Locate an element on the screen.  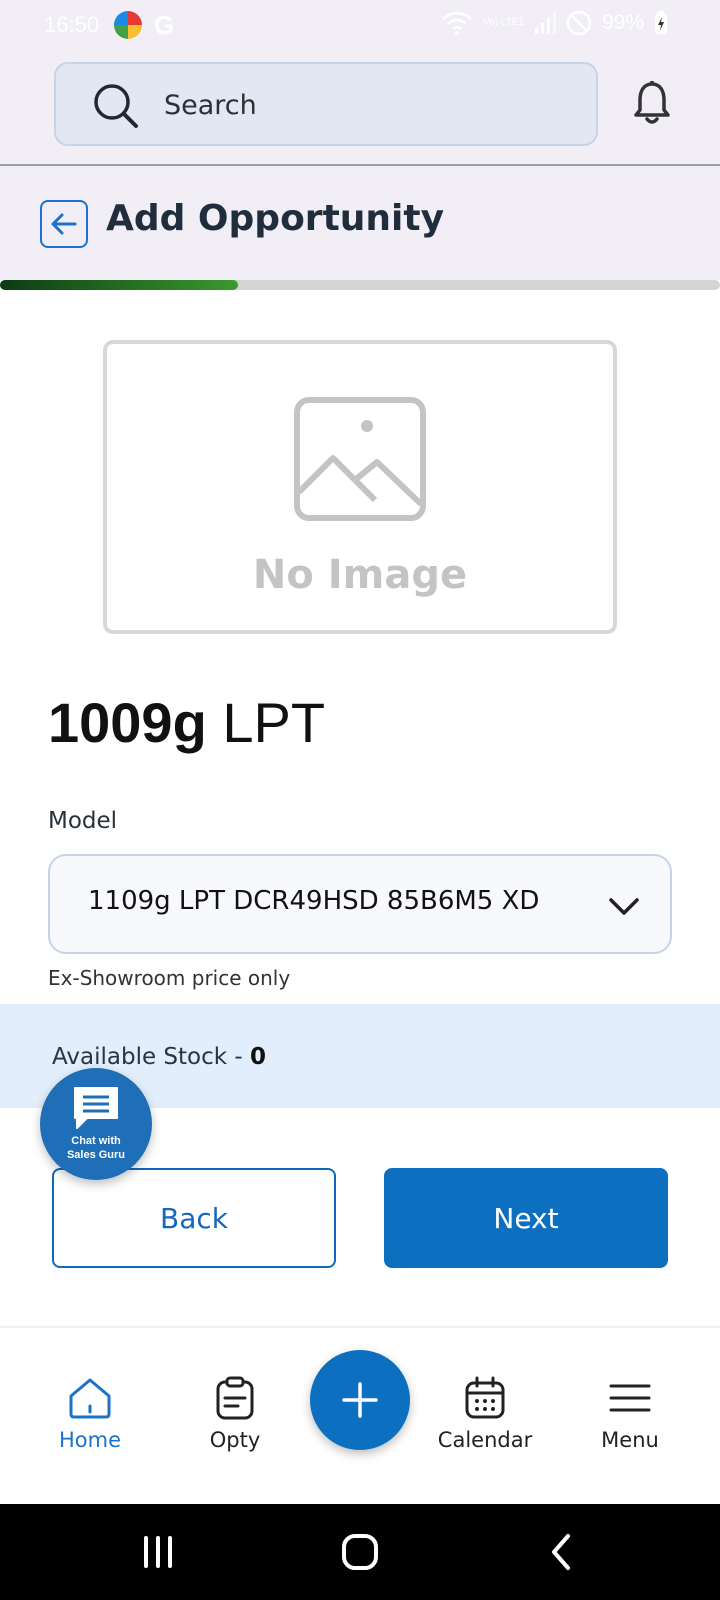
product-name: 1009g LPT is located at coordinates (186, 722).